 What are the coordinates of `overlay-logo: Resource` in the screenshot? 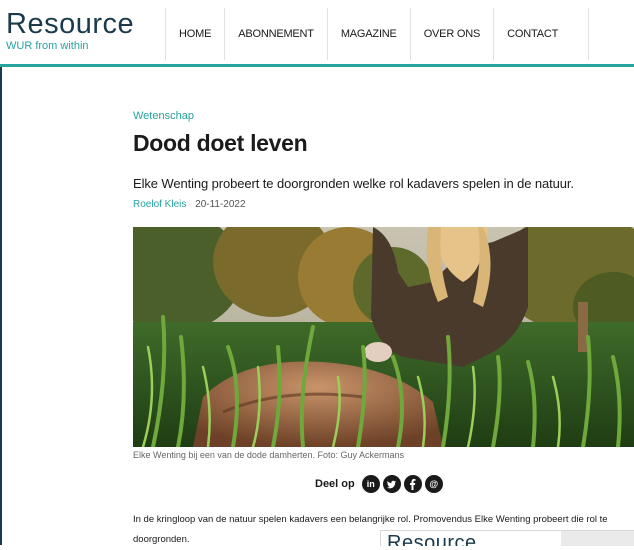 It's located at (432, 539).